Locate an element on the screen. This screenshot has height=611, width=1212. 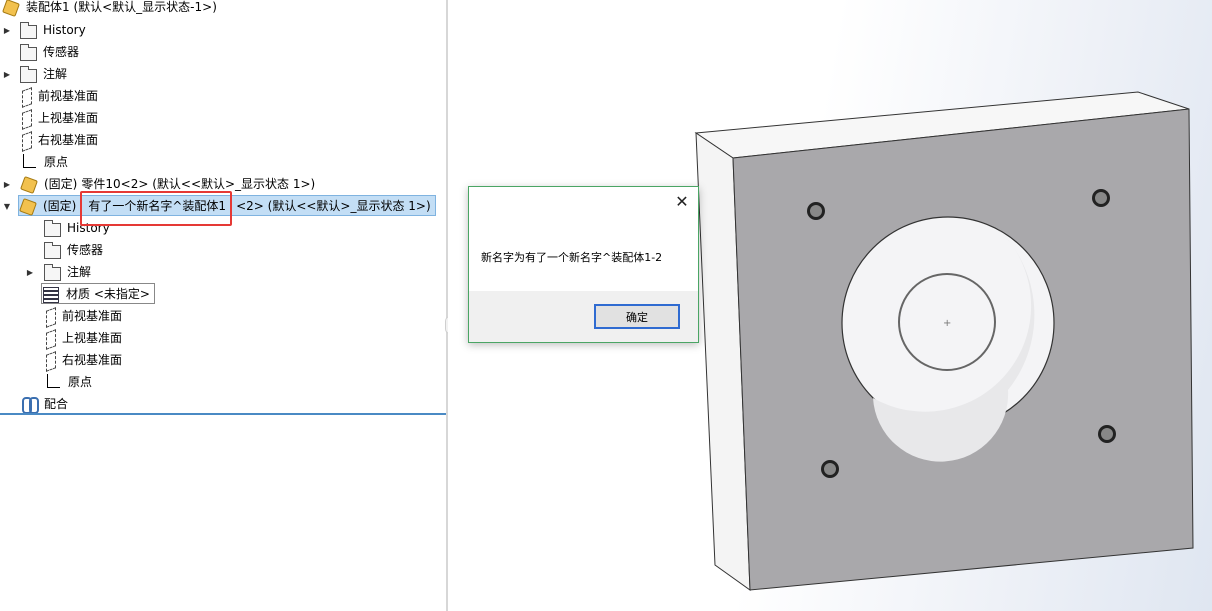
tree-item-label: 配合 is located at coordinates (56, 404).